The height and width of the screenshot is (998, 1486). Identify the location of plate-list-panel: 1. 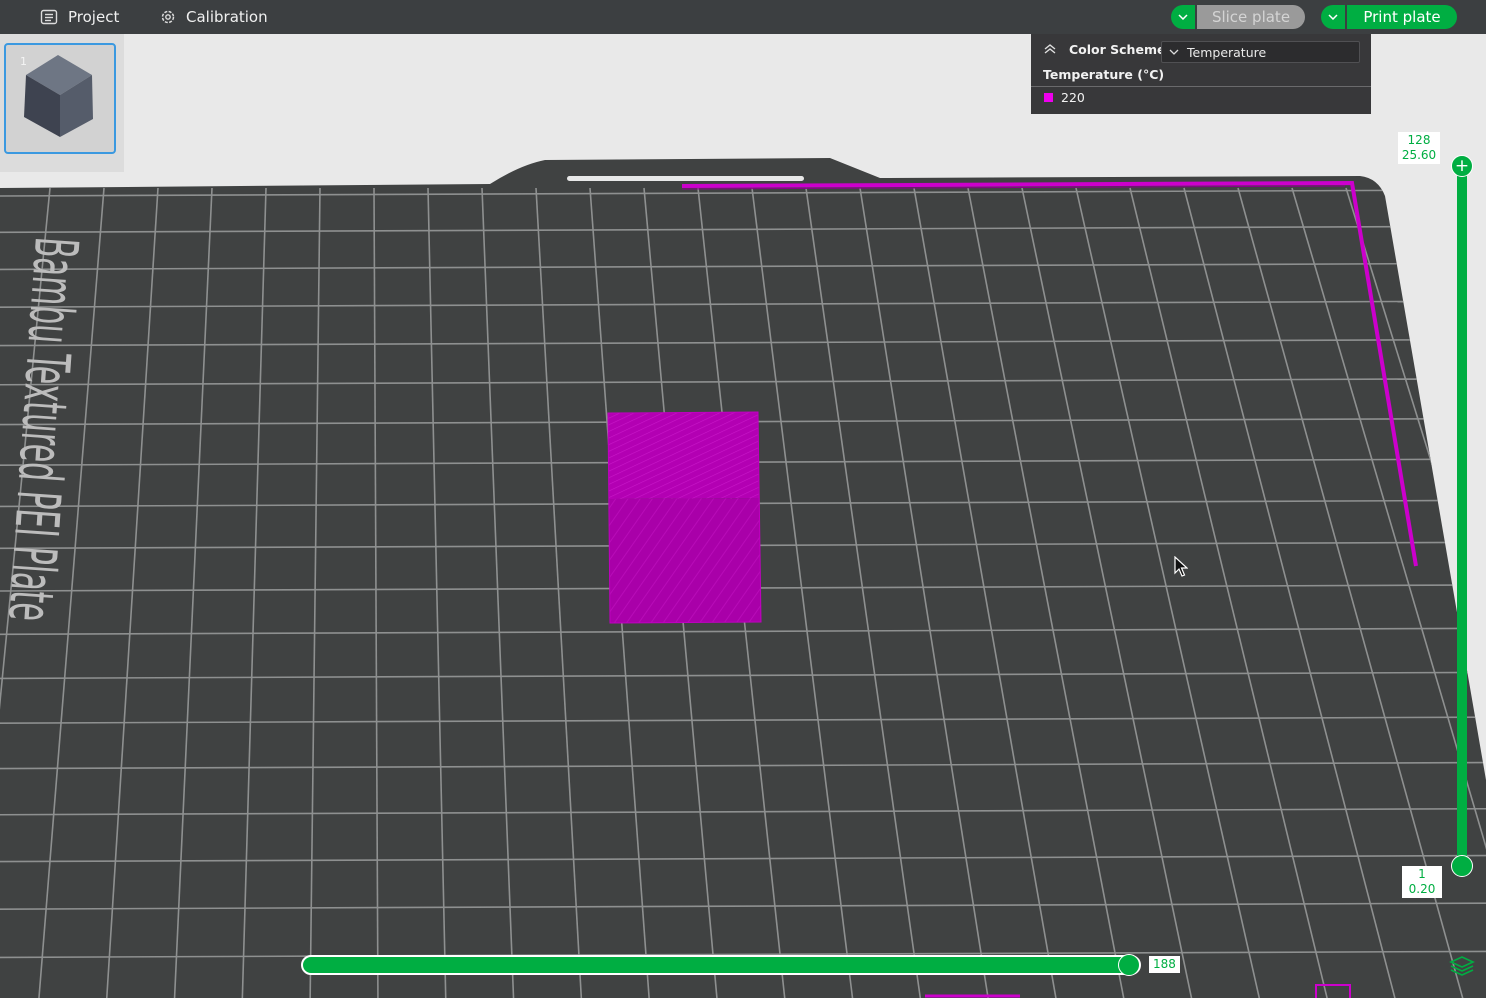
(62, 103).